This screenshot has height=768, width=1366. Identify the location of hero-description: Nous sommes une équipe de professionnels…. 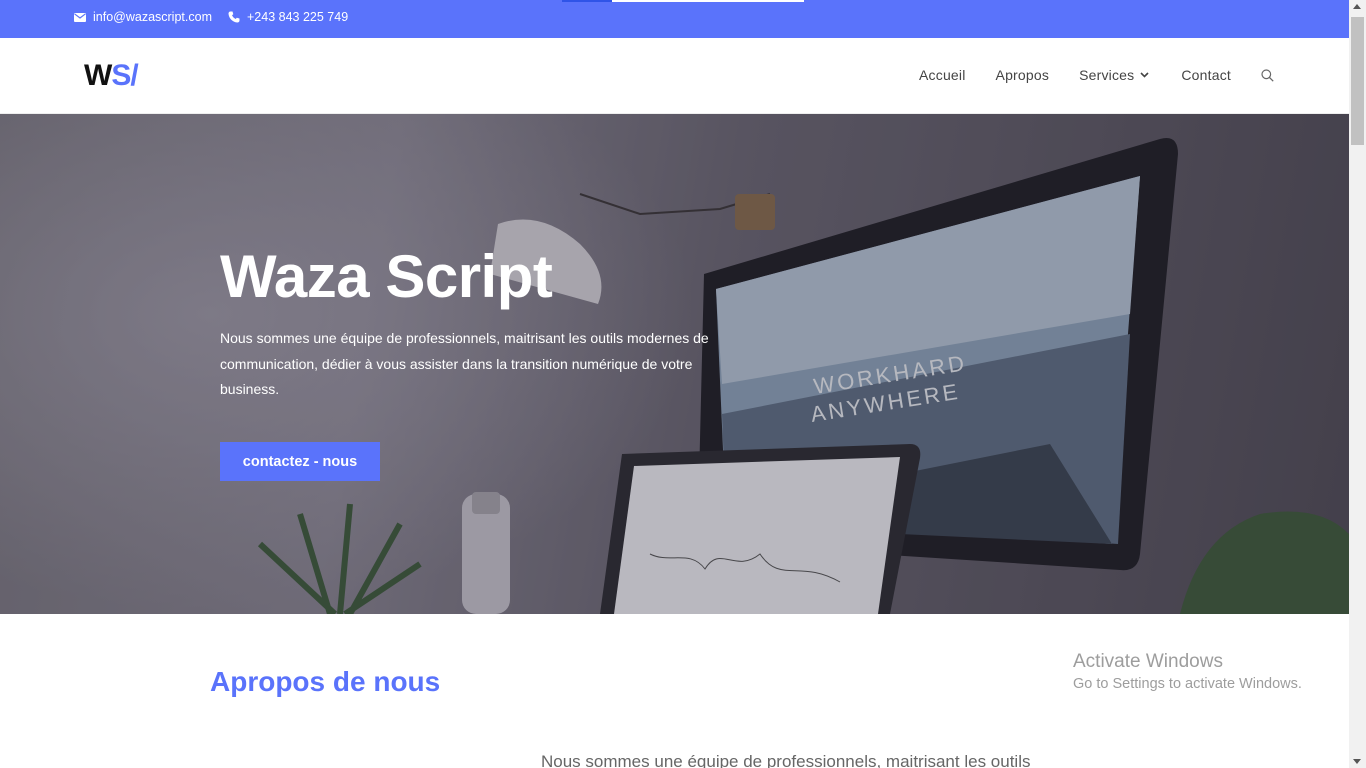
(464, 363).